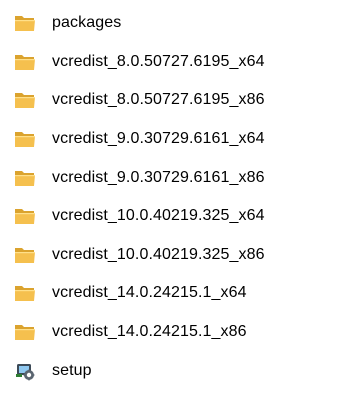  Describe the element at coordinates (158, 177) in the screenshot. I see `file-name: vcredist_9.0.30729.6161_x86` at that location.